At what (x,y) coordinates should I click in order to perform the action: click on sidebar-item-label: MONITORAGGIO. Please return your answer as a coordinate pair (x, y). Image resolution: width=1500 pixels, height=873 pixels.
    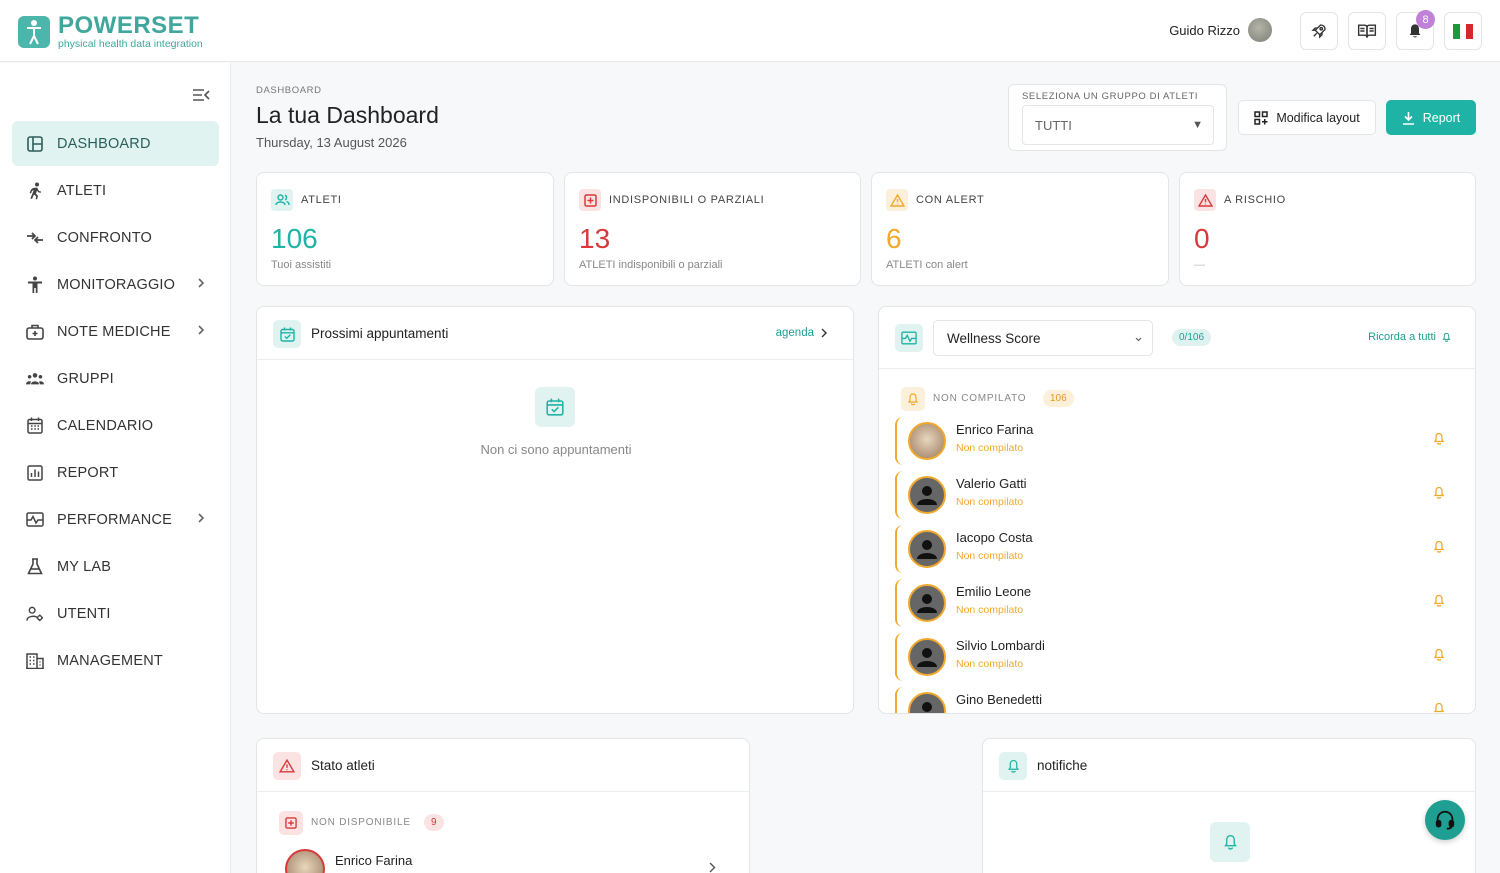
    Looking at the image, I should click on (116, 284).